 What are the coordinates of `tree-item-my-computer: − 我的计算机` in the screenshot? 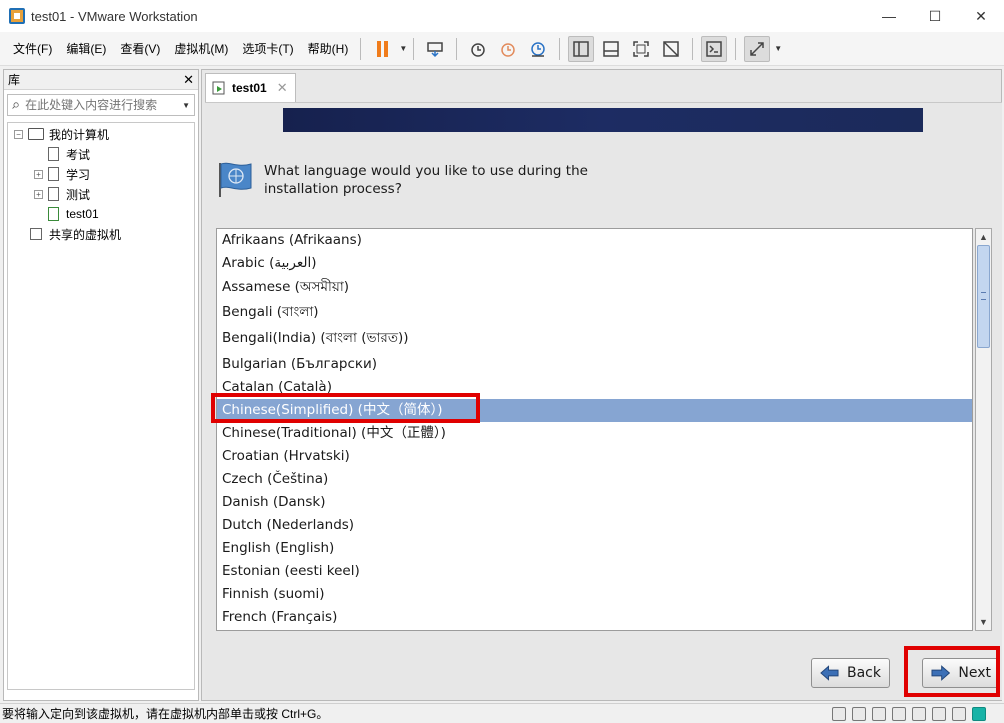 It's located at (61, 134).